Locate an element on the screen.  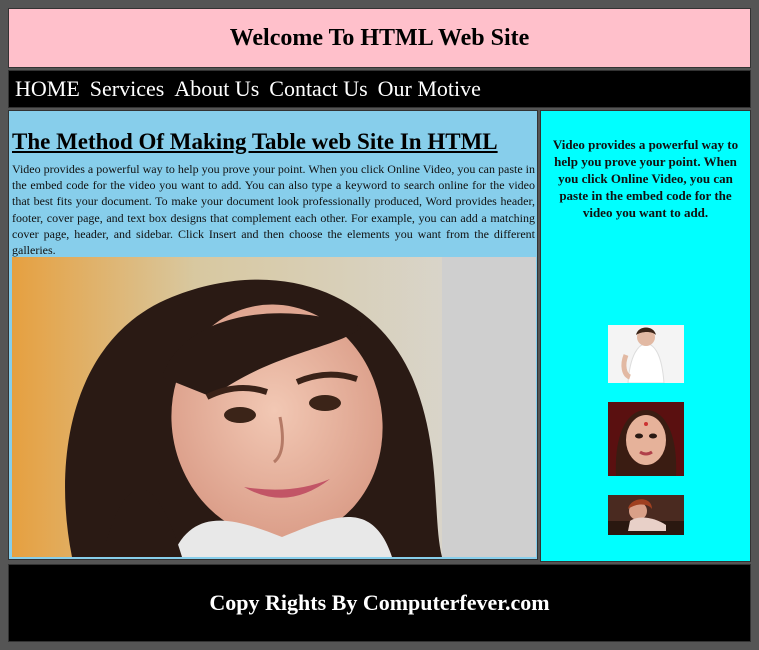
site-footer: Copy Rights By Computerfever.com is located at coordinates (379, 603).